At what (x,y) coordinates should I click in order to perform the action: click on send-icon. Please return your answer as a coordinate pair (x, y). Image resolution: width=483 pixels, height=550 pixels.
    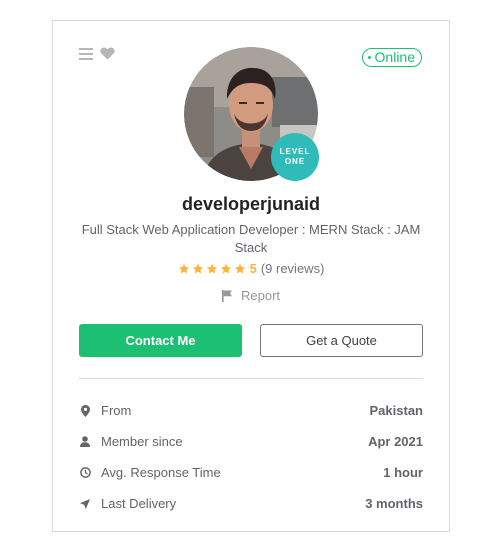
    Looking at the image, I should click on (85, 503).